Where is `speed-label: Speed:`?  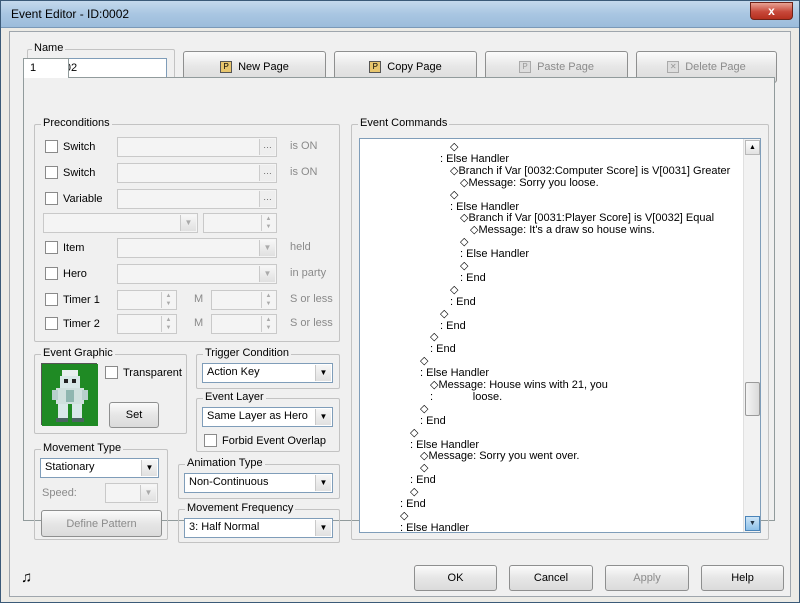 speed-label: Speed: is located at coordinates (59, 493).